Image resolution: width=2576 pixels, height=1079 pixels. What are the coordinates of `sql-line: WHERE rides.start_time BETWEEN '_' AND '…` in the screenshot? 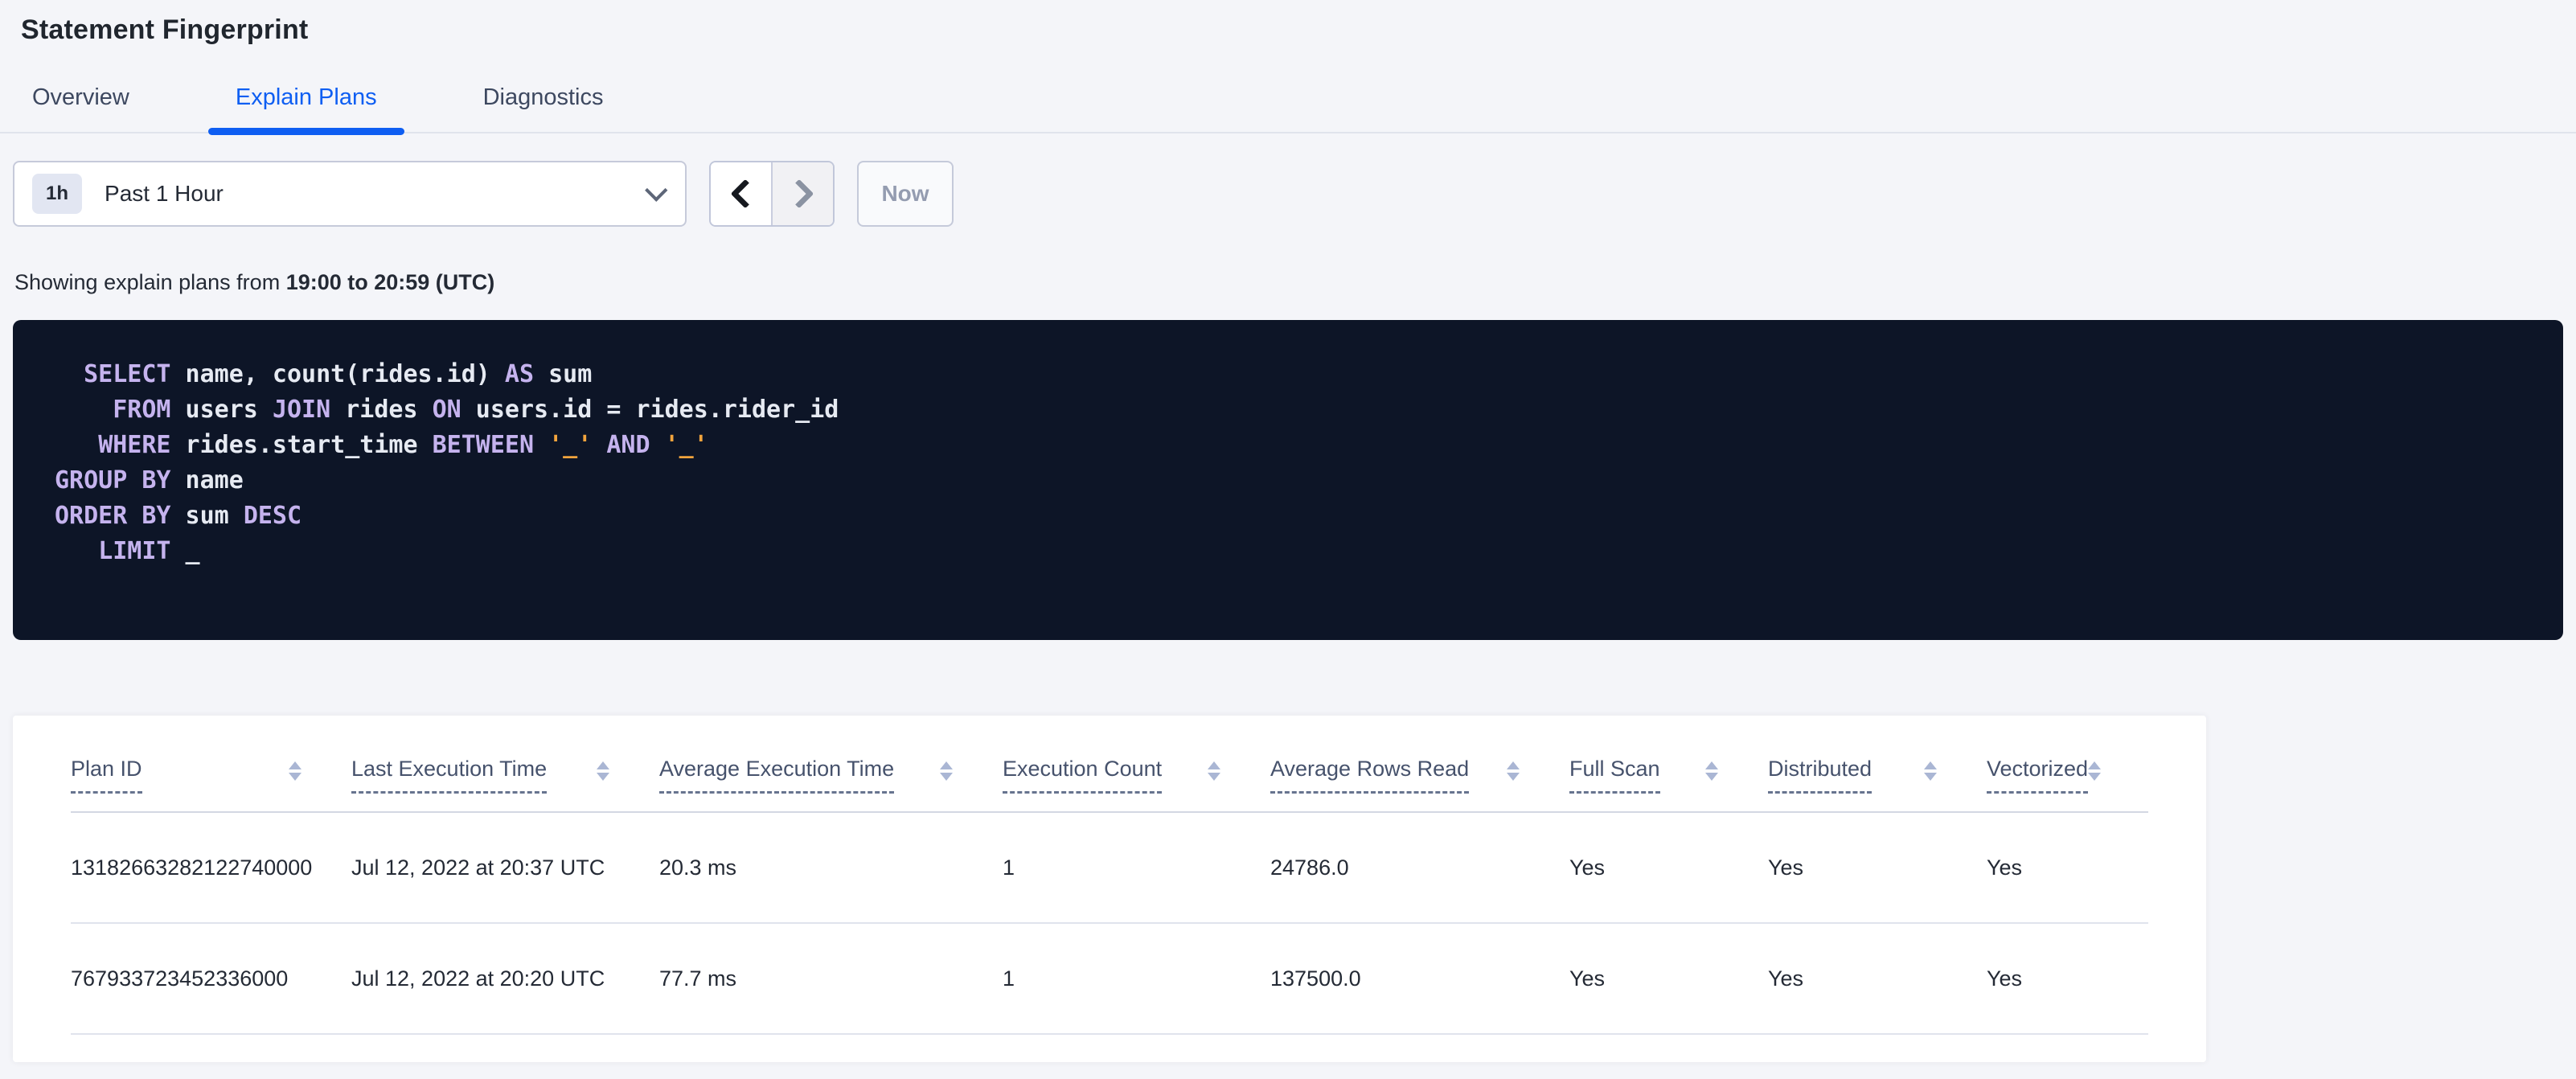 It's located at (1293, 445).